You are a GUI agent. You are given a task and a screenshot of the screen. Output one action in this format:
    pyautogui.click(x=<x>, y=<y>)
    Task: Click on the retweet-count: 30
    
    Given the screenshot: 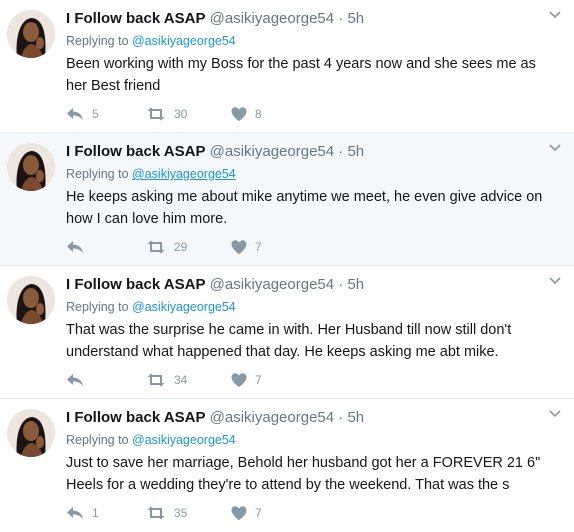 What is the action you would take?
    pyautogui.click(x=181, y=114)
    